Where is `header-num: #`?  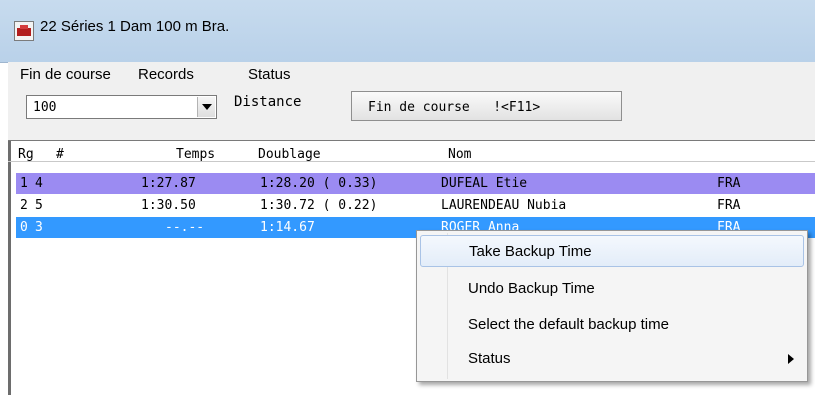
header-num: # is located at coordinates (60, 154).